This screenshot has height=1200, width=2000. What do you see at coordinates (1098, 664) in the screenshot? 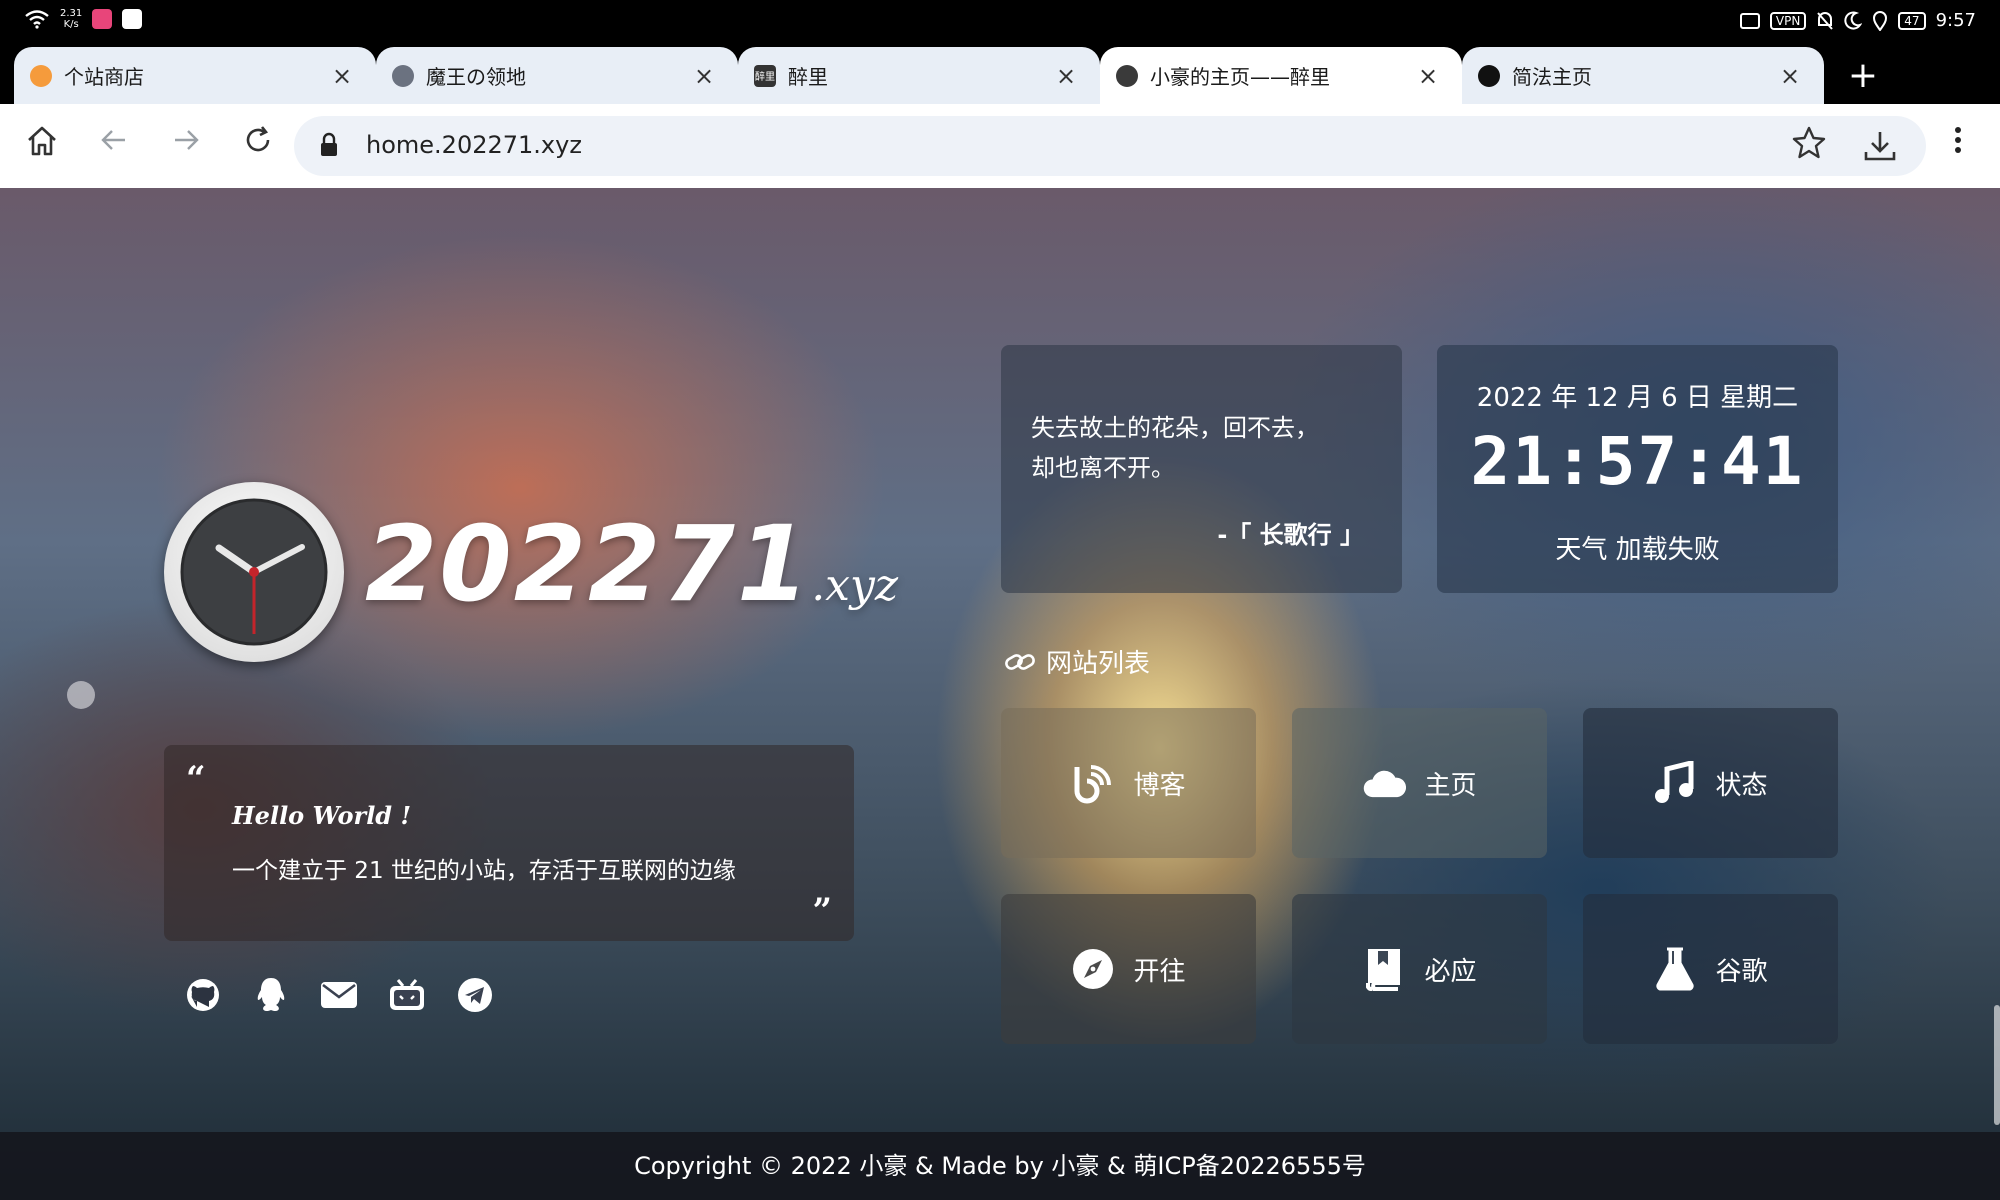
I see `site-list-title: 网站列表` at bounding box center [1098, 664].